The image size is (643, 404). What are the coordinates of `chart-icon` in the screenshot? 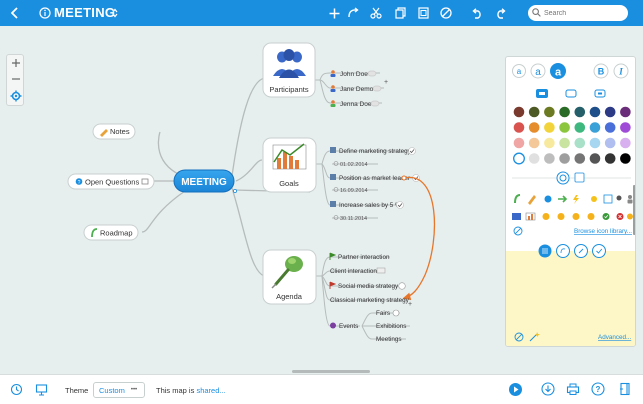 It's located at (530, 216).